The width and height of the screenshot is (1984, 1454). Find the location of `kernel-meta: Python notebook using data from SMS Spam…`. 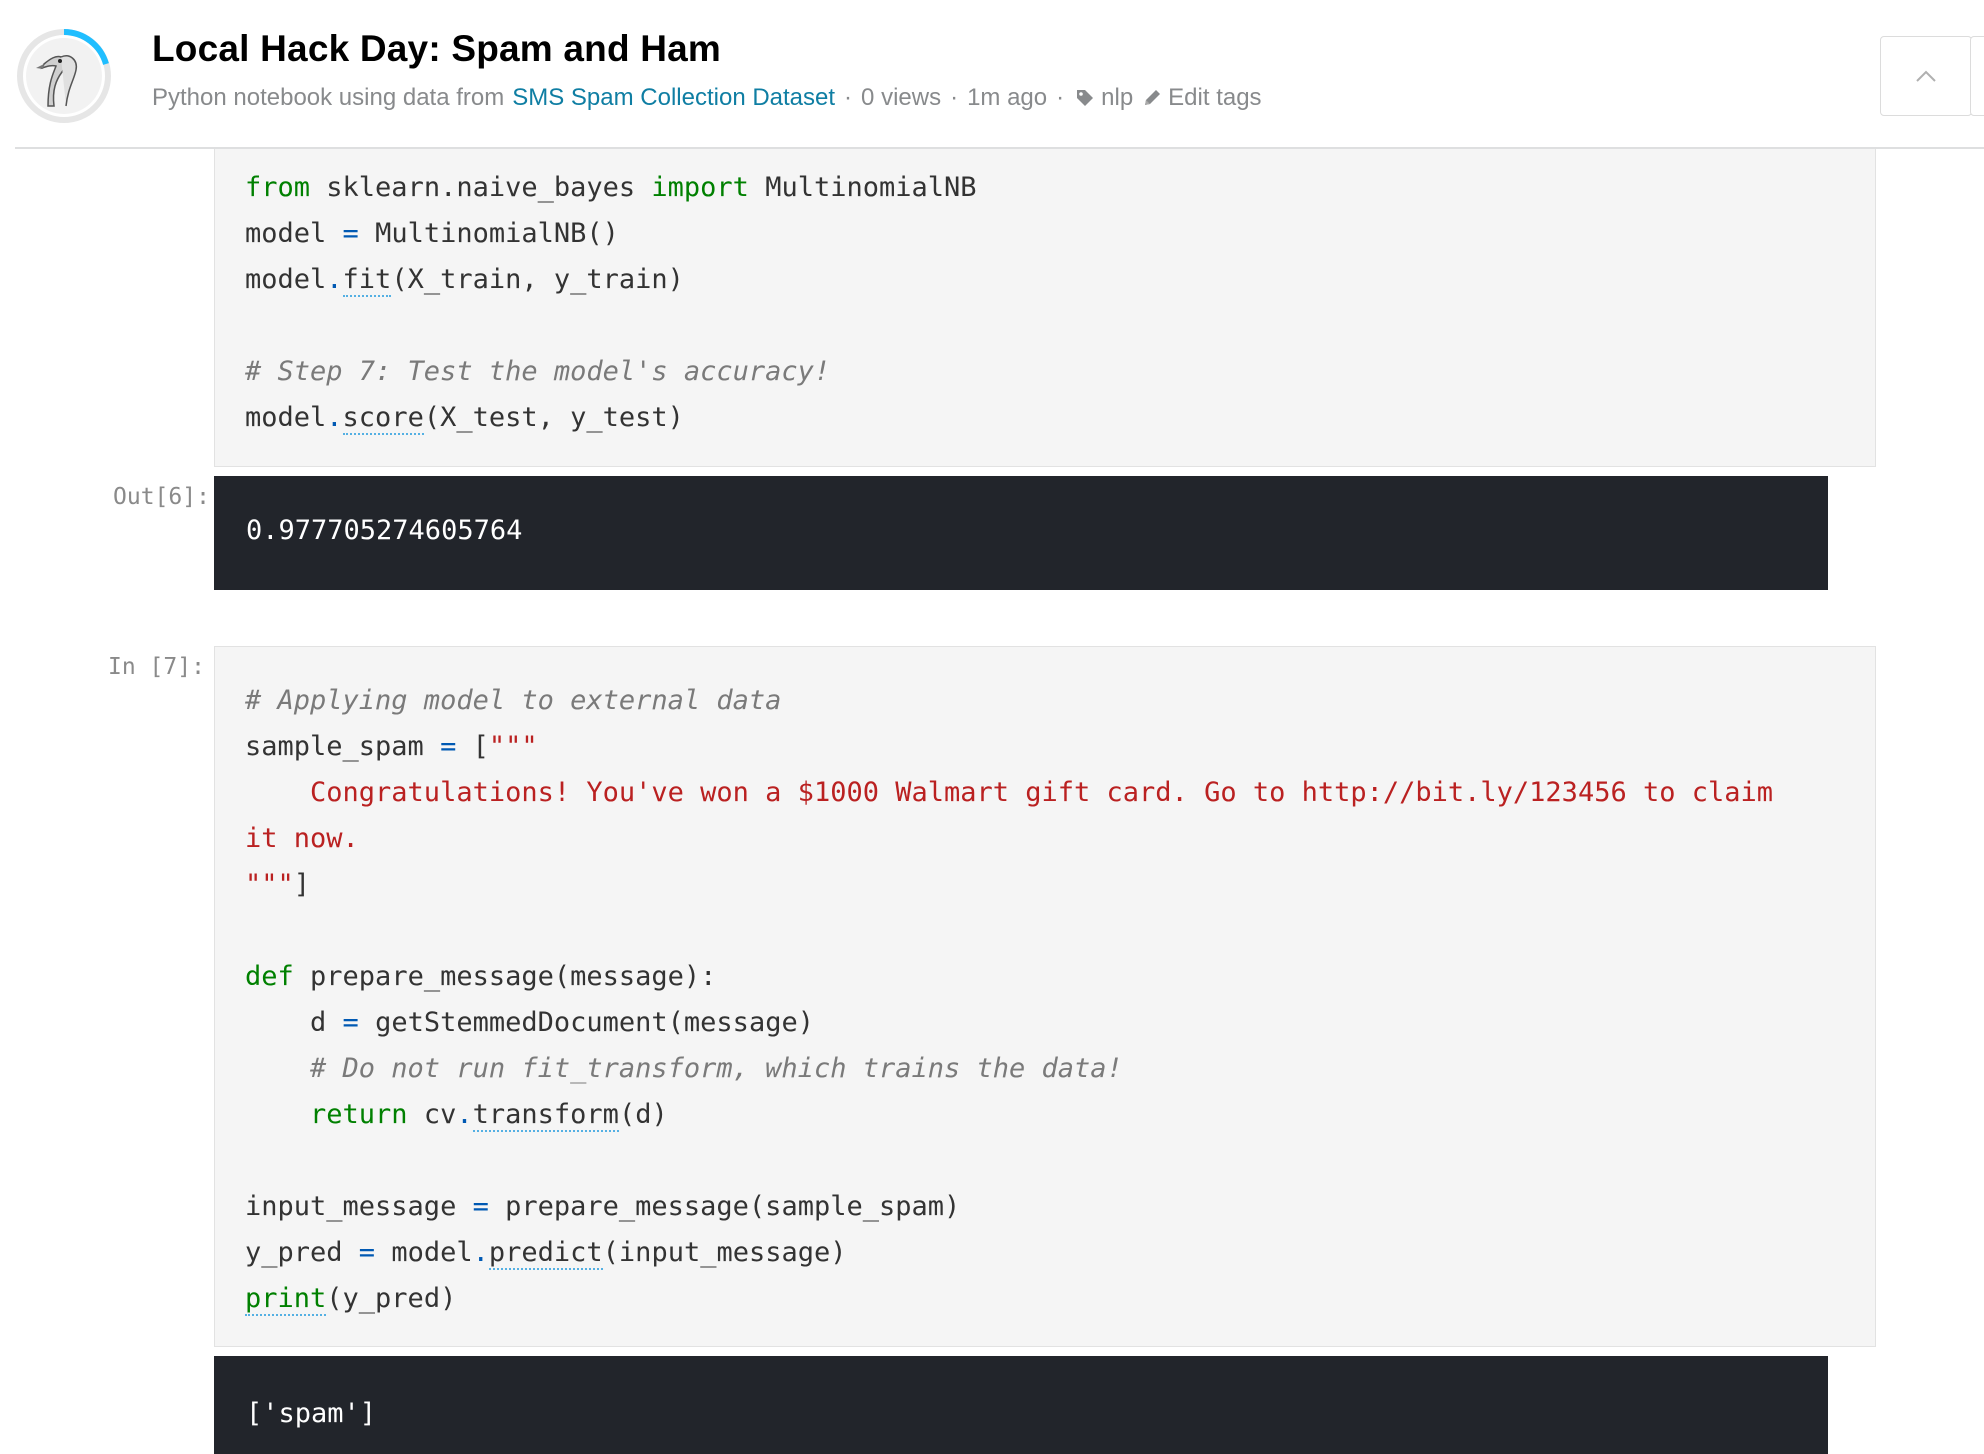

kernel-meta: Python notebook using data from SMS Spam… is located at coordinates (707, 98).